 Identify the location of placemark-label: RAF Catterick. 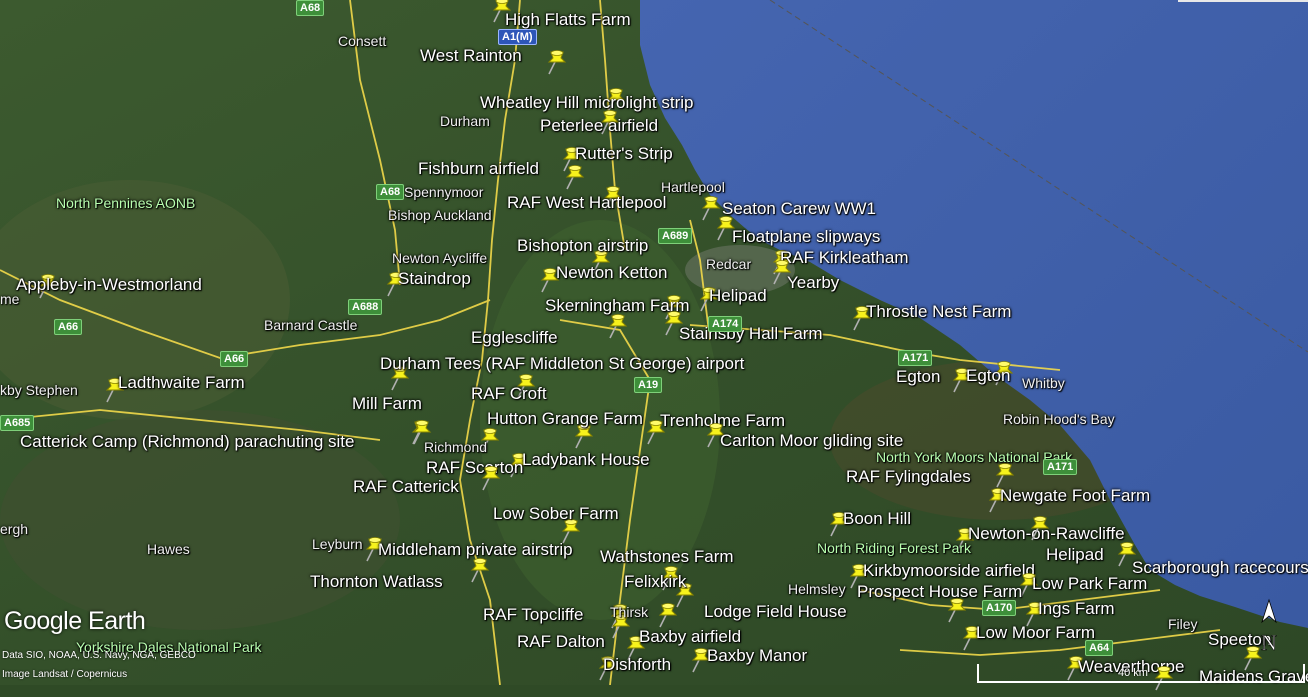
(406, 486).